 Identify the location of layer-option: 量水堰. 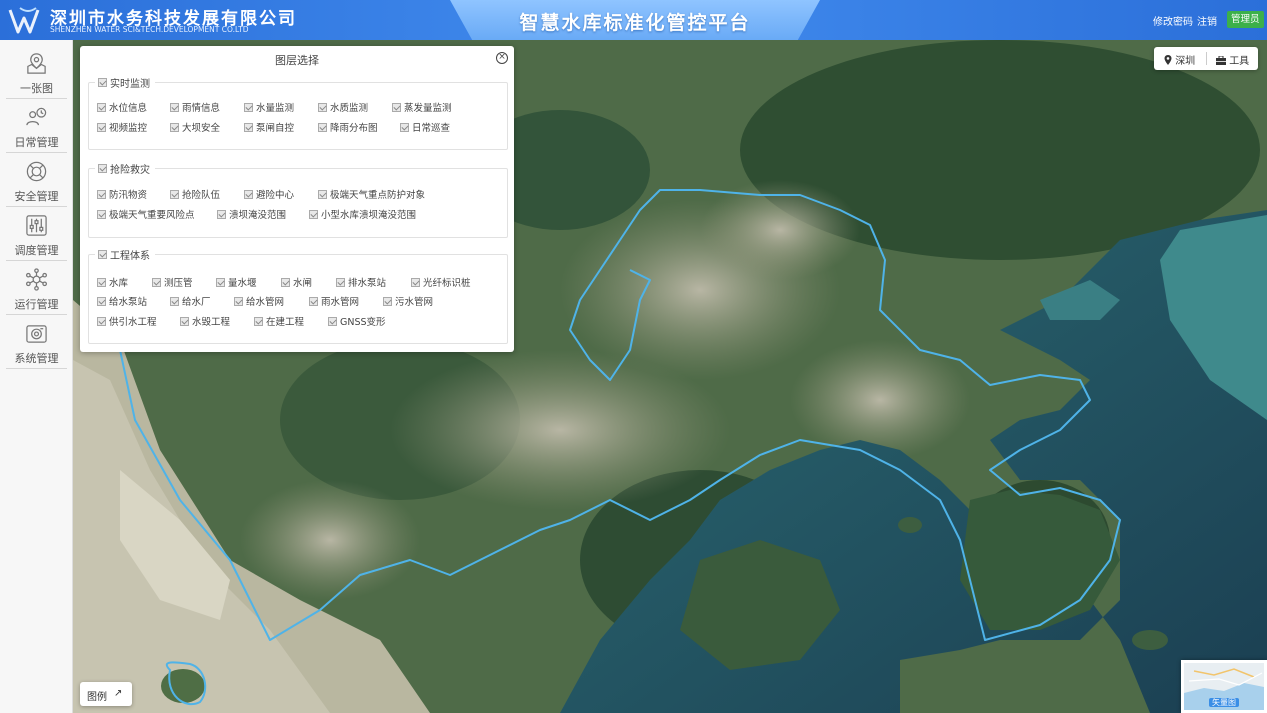
(236, 282).